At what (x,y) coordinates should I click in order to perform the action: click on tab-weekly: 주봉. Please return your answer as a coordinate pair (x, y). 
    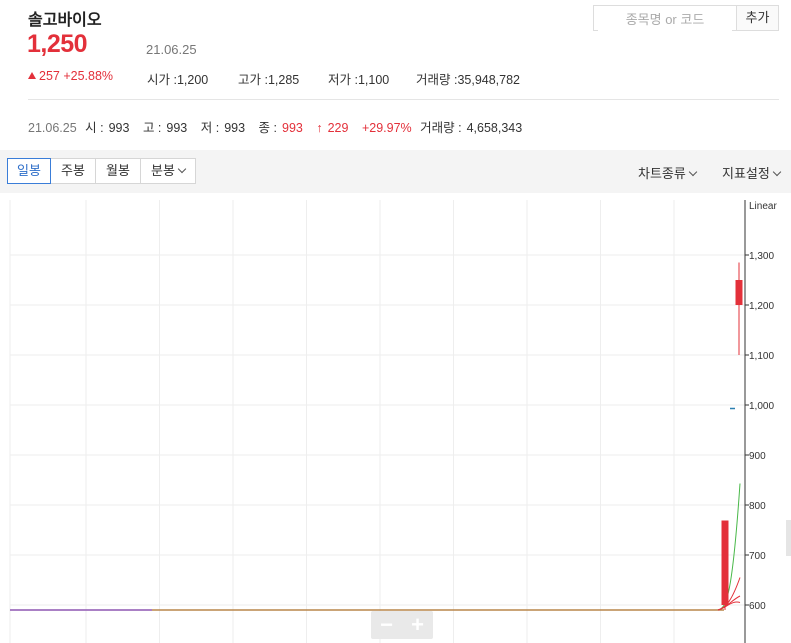
    Looking at the image, I should click on (73, 171).